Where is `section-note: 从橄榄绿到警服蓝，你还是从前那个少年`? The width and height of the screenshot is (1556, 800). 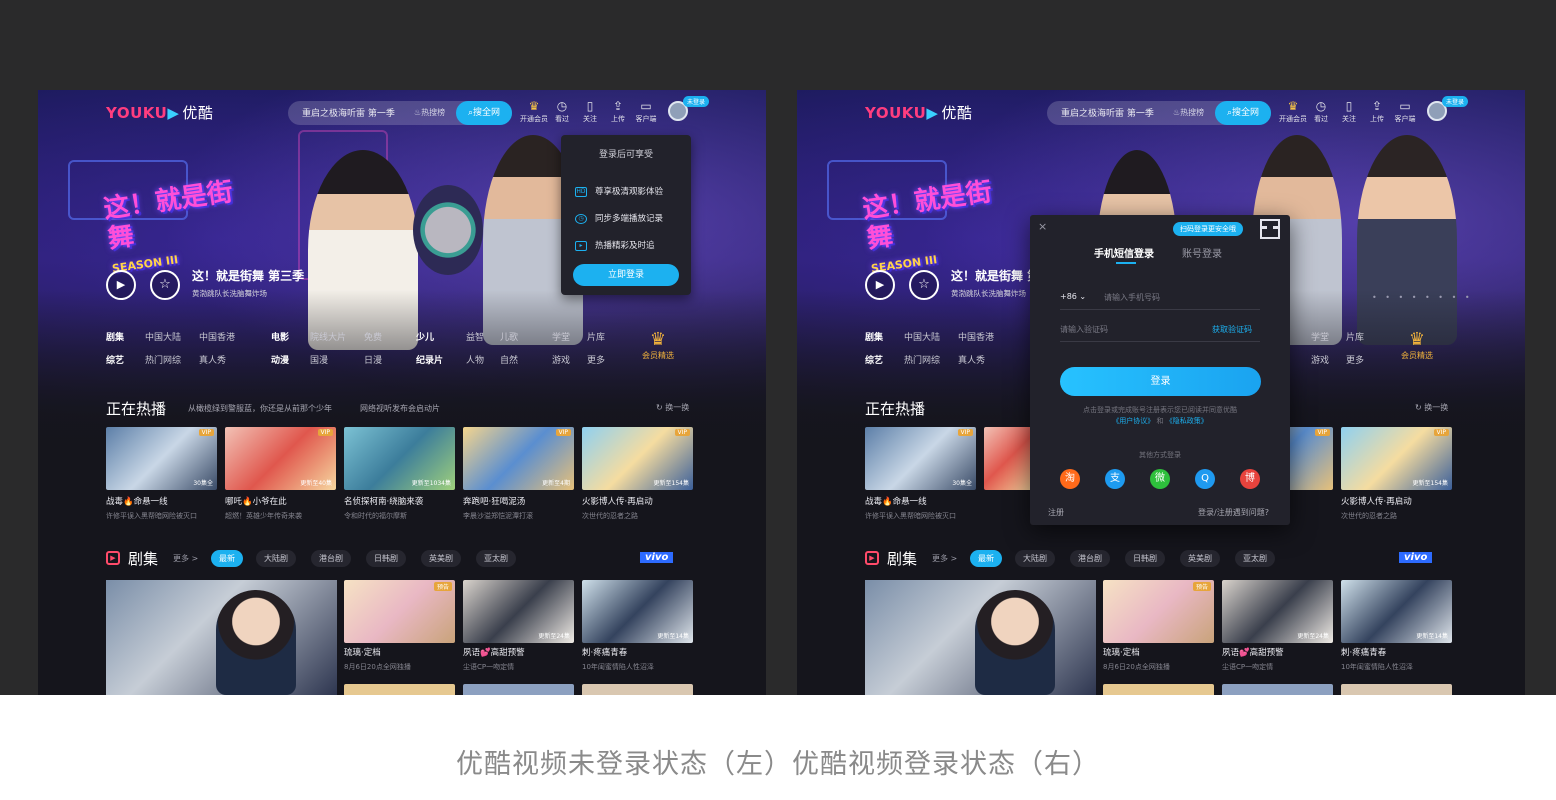
section-note: 从橄榄绿到警服蓝，你还是从前那个少年 is located at coordinates (260, 408).